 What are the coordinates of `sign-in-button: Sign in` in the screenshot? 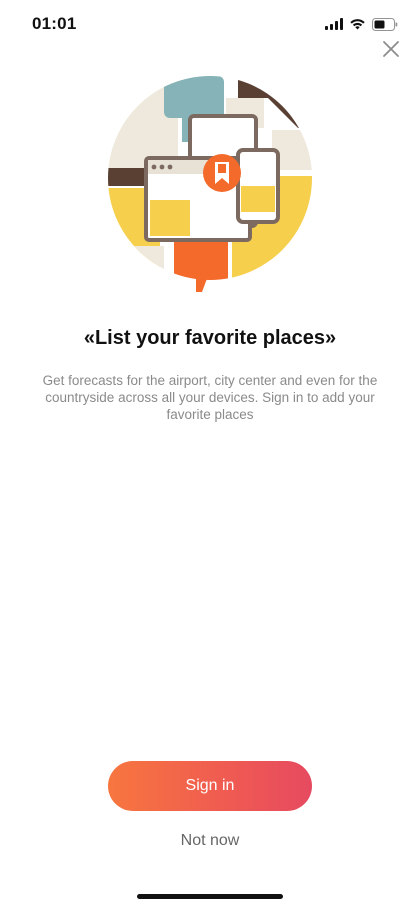 It's located at (210, 786).